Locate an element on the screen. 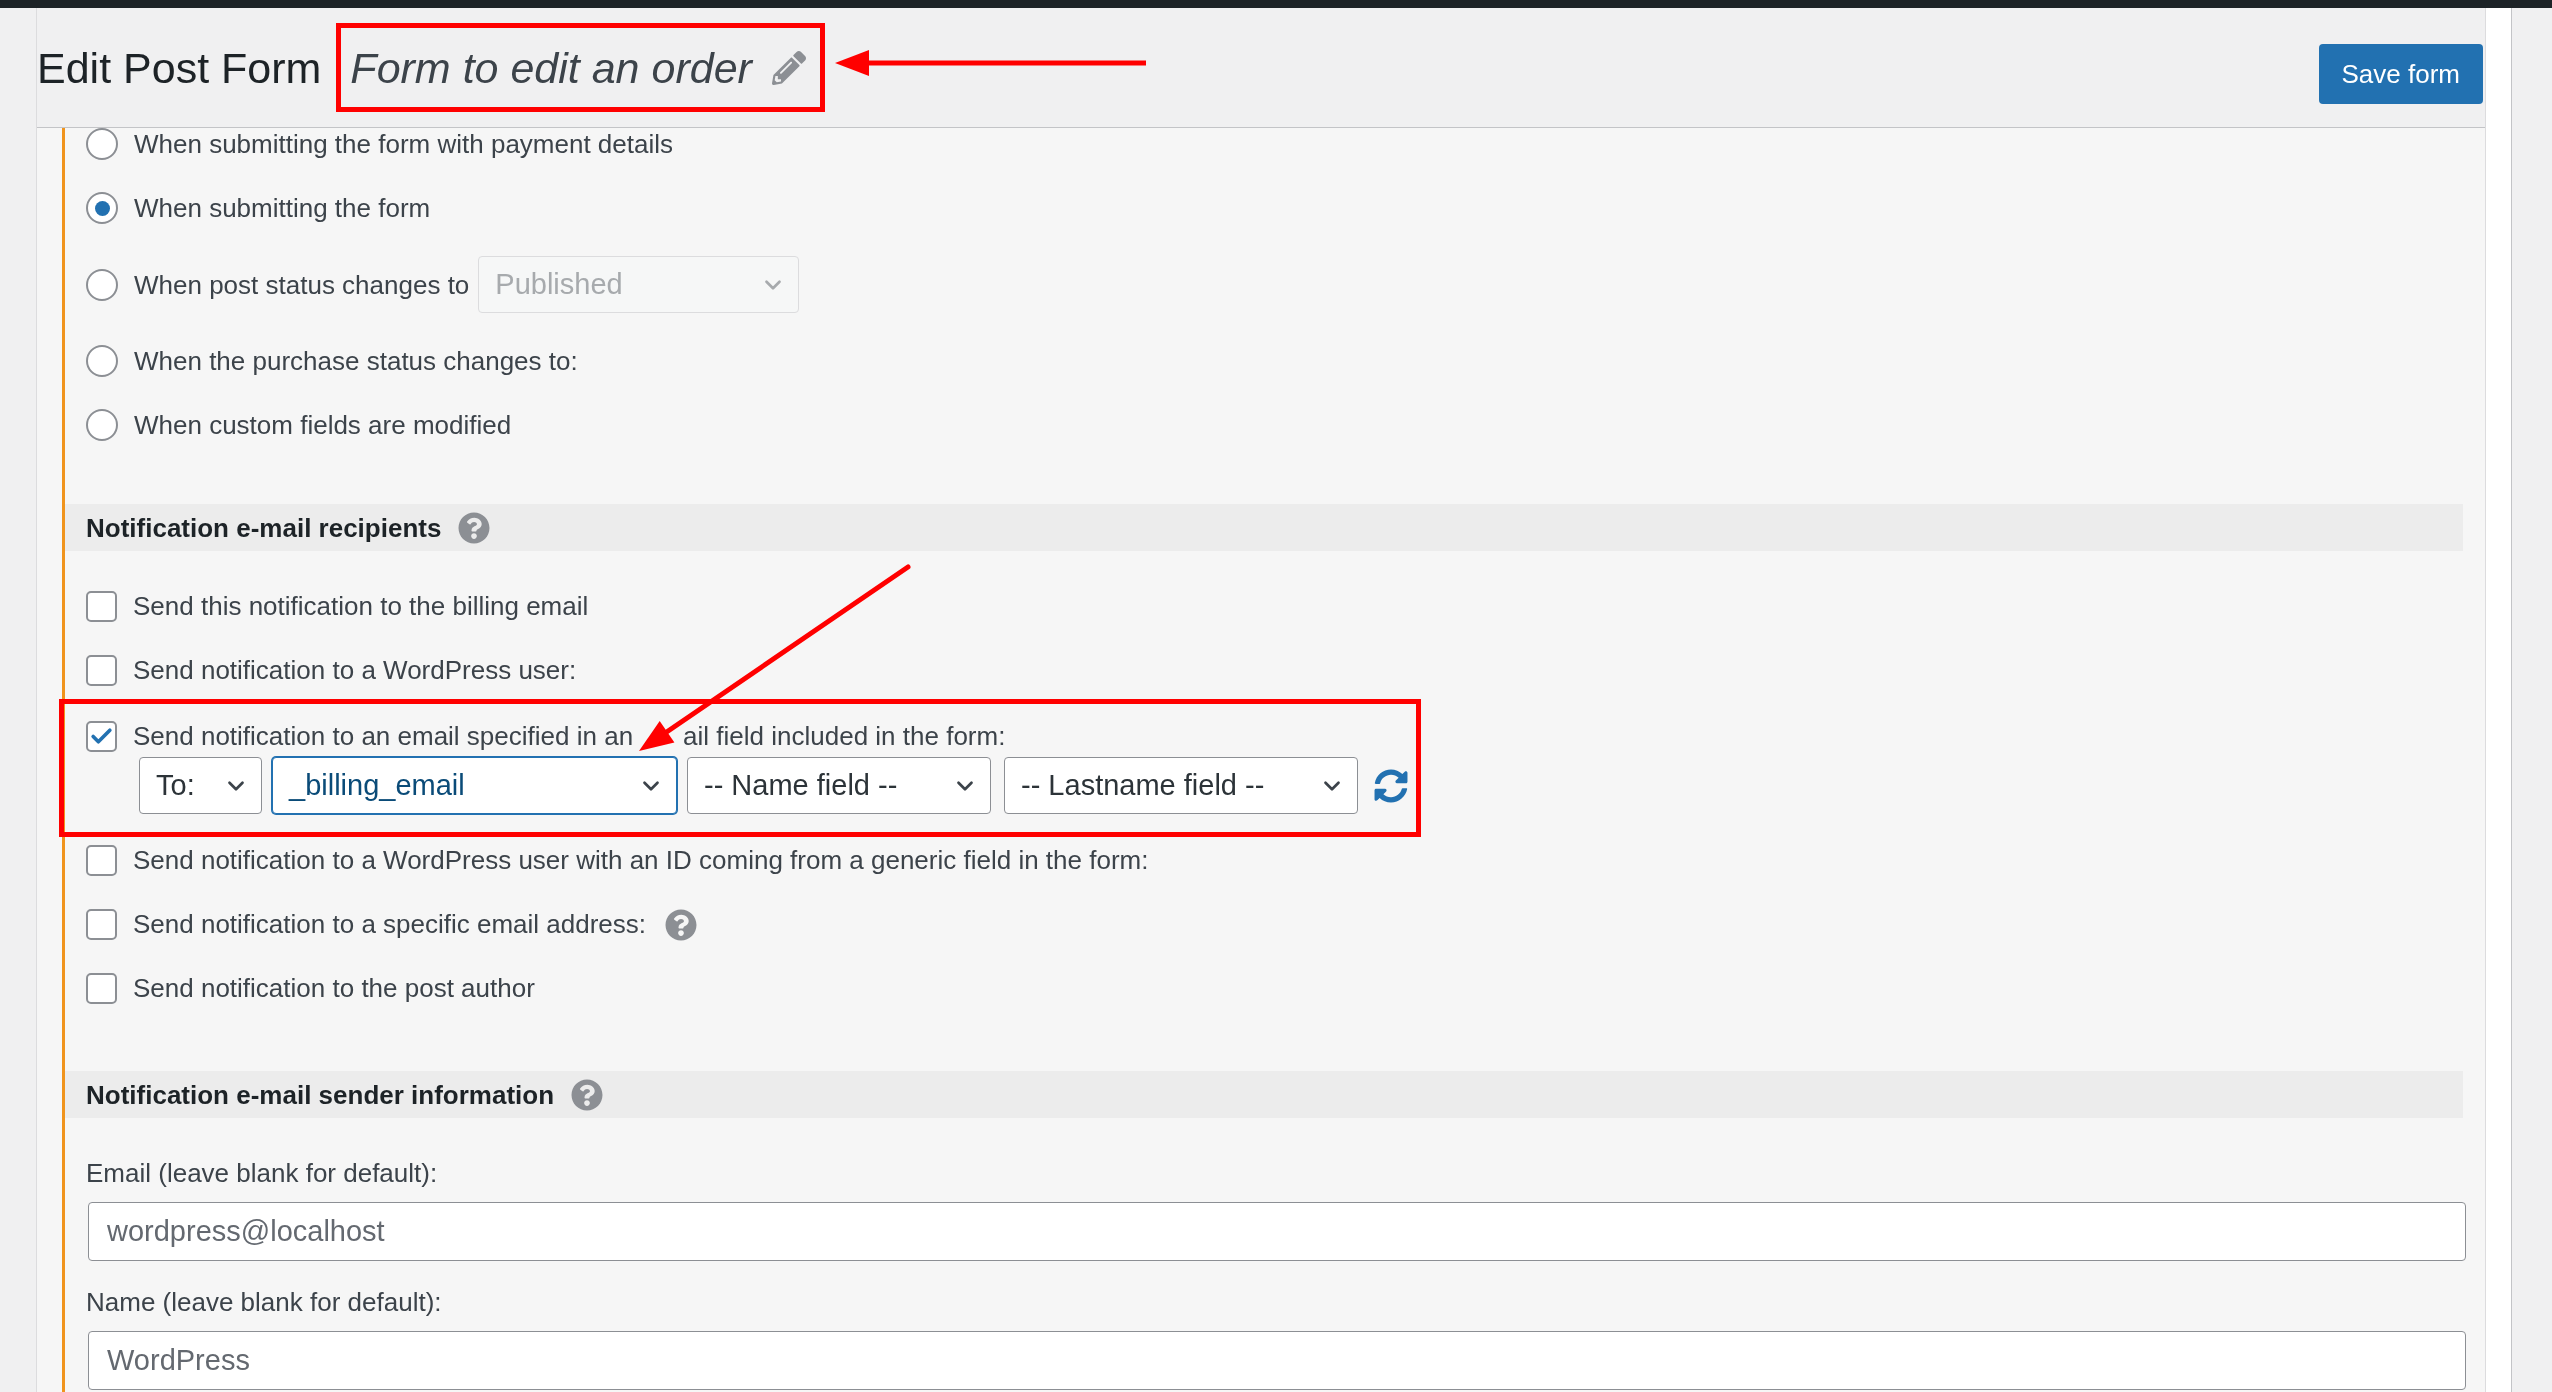  save-button: Save form is located at coordinates (2400, 73).